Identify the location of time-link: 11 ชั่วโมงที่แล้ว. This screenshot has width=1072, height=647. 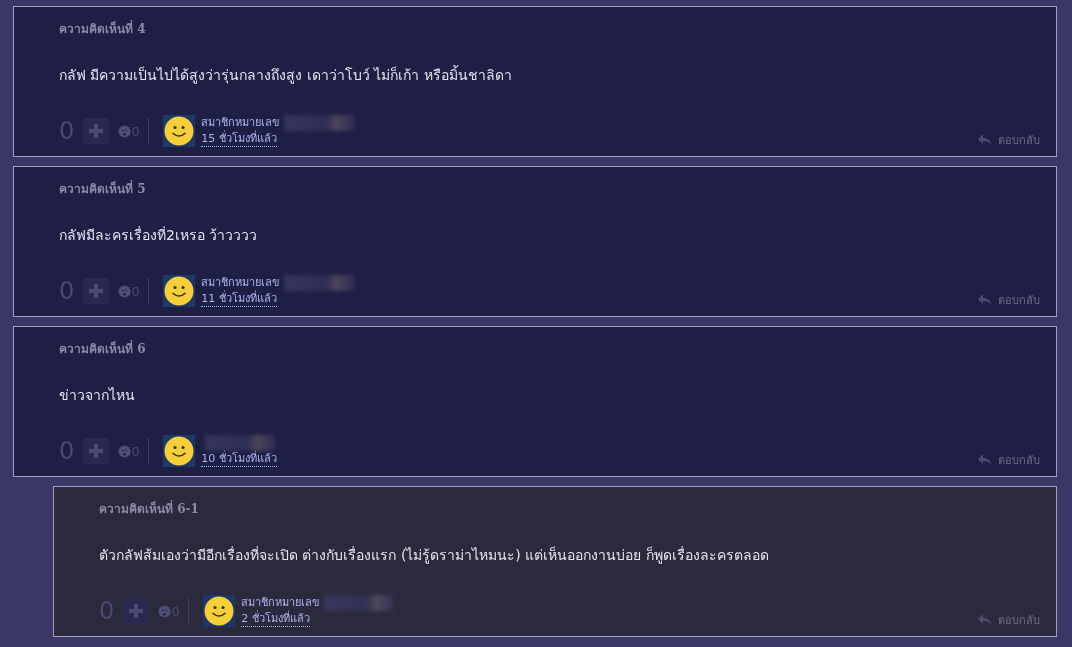
(239, 299).